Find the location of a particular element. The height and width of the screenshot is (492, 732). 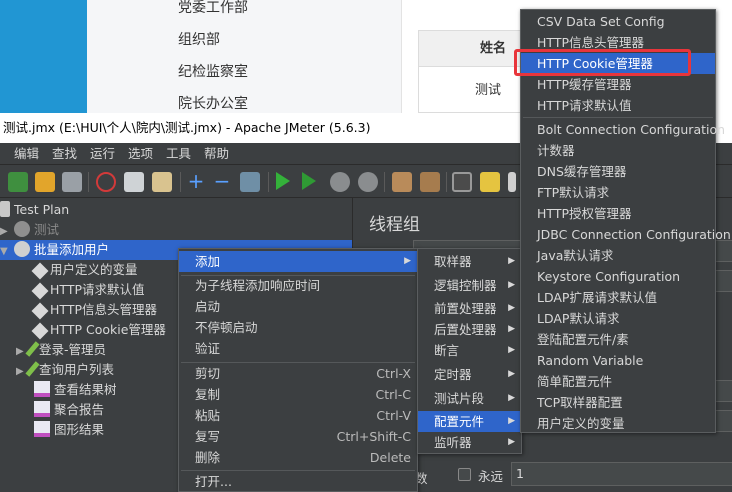

tree-item-test-plan: Test Plan is located at coordinates (34, 210).